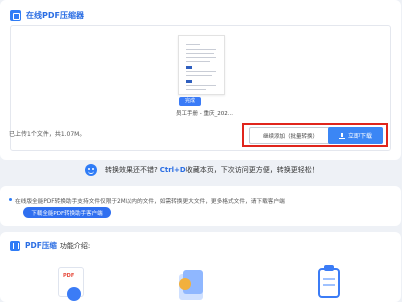 The width and height of the screenshot is (402, 302). I want to click on continue-add-button: 继续添加（批量转换）, so click(290, 135).